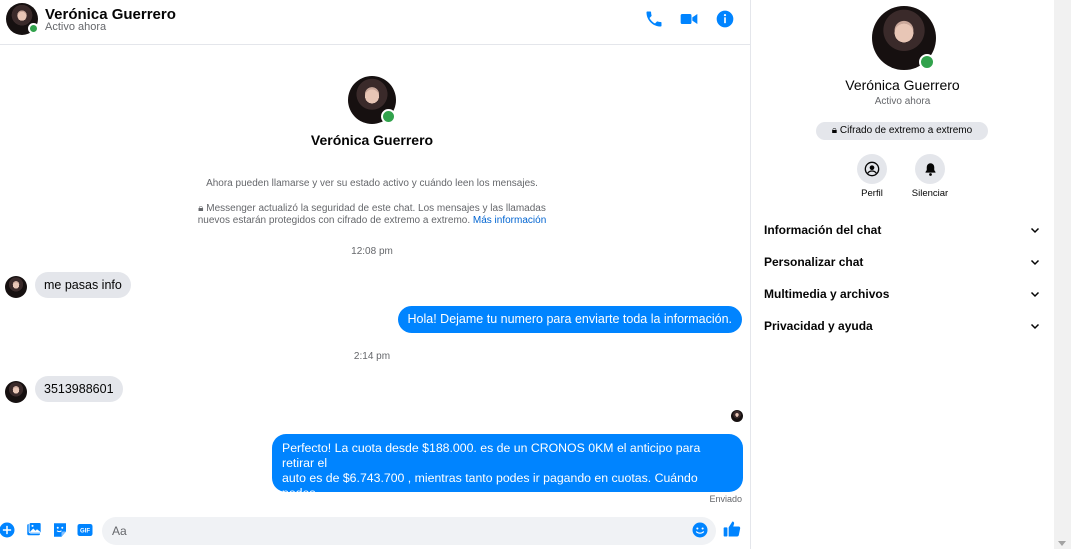  Describe the element at coordinates (372, 356) in the screenshot. I see `timestamp: 2:14 pm` at that location.